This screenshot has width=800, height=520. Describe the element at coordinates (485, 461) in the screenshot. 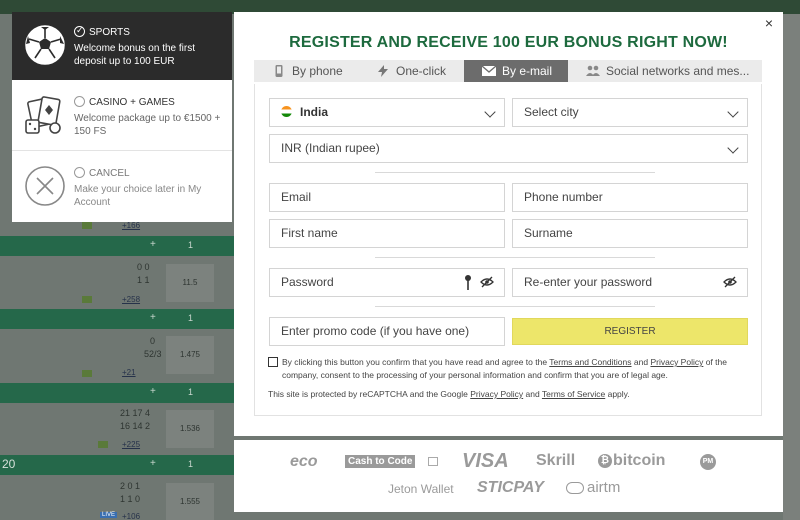

I see `visa-logo: VISA` at that location.